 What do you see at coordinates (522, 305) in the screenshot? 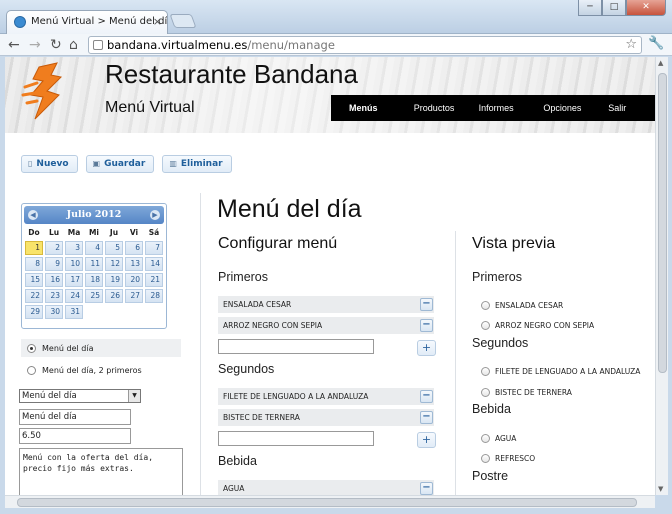
I see `preview-dish-option: ENSALADA CESAR` at bounding box center [522, 305].